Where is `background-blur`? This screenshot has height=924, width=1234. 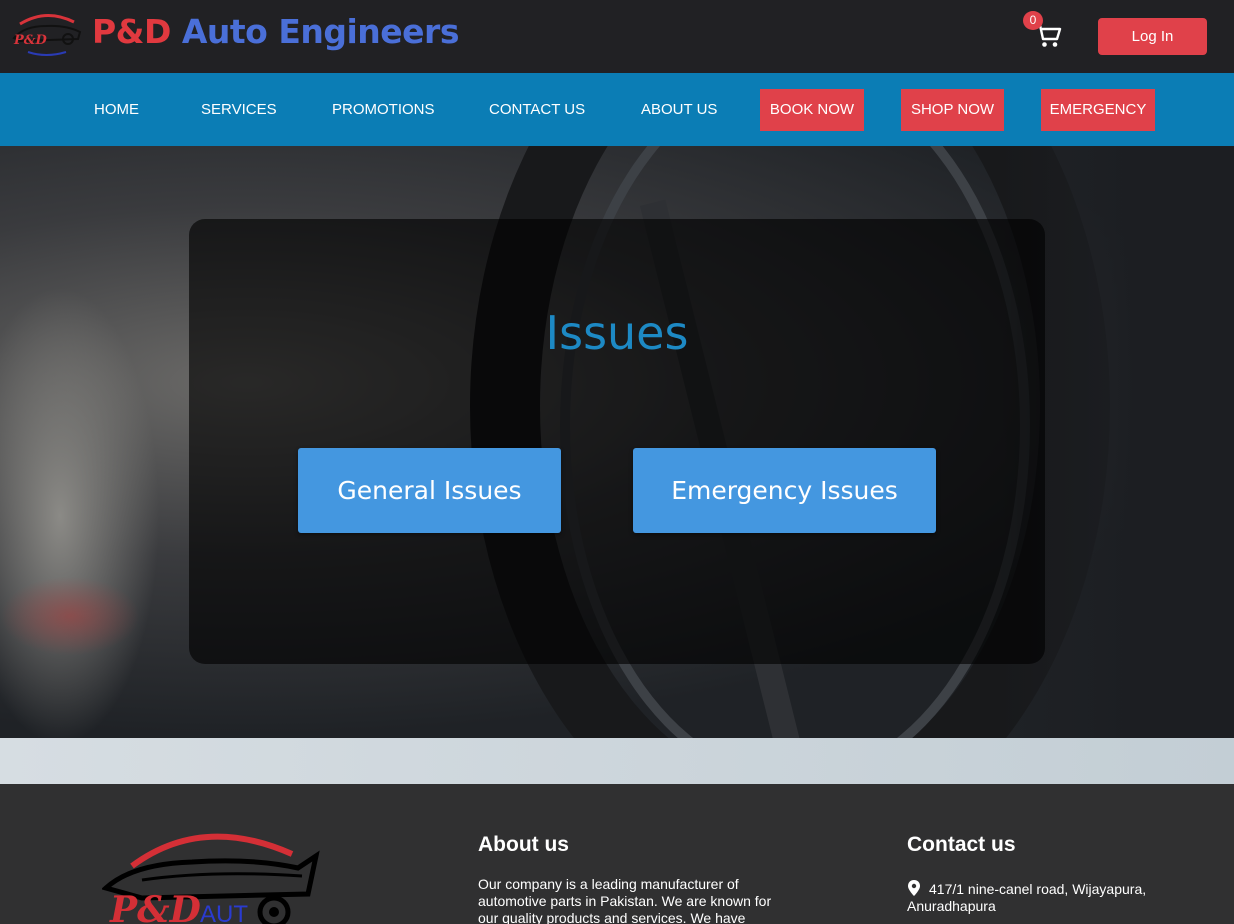
background-blur is located at coordinates (80, 512).